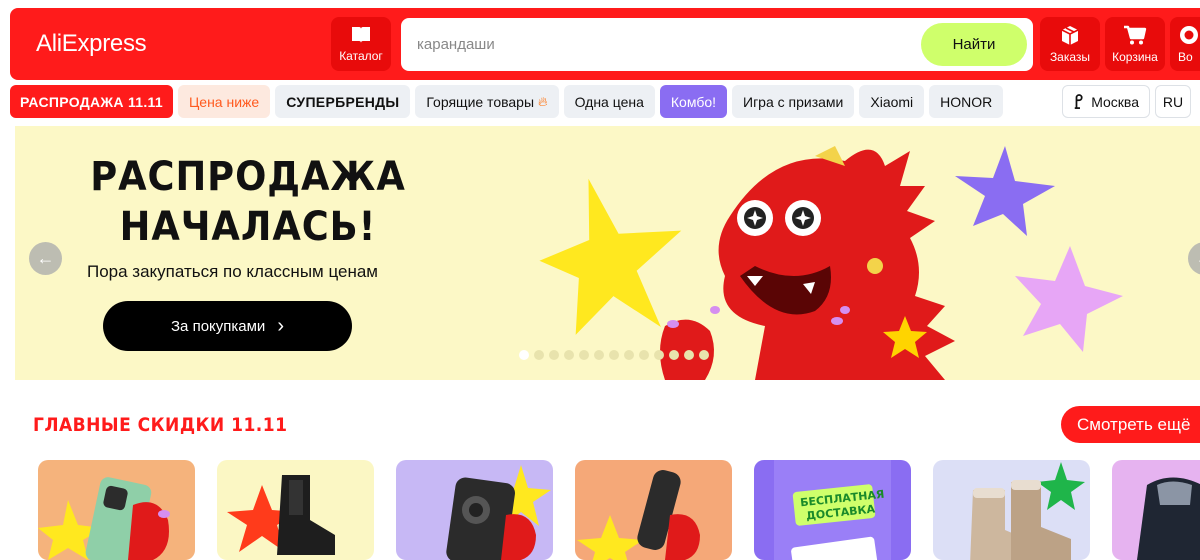 This screenshot has width=1200, height=560. Describe the element at coordinates (91, 101) in the screenshot. I see `nav-chip-sale-11-11: РАСПРОДАЖА 11.11` at that location.